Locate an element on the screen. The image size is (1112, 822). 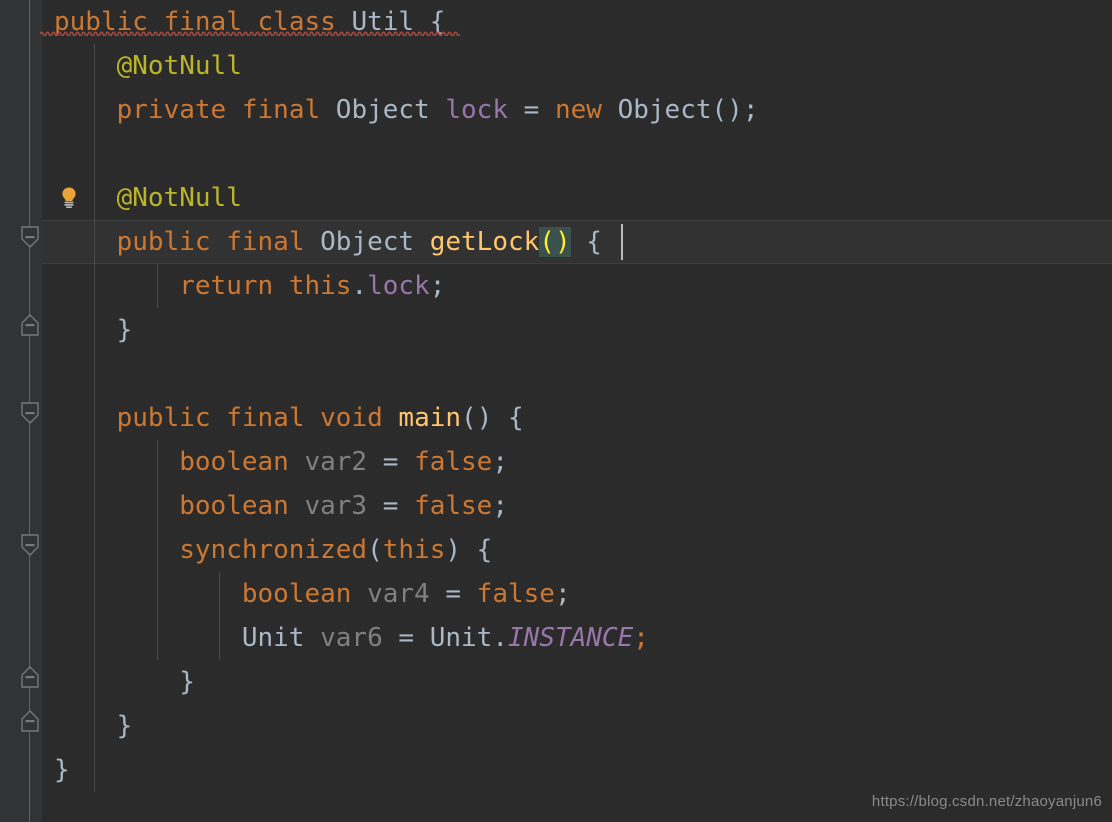
code-line: Unit var6 = Unit.INSTANCE; is located at coordinates (351, 638).